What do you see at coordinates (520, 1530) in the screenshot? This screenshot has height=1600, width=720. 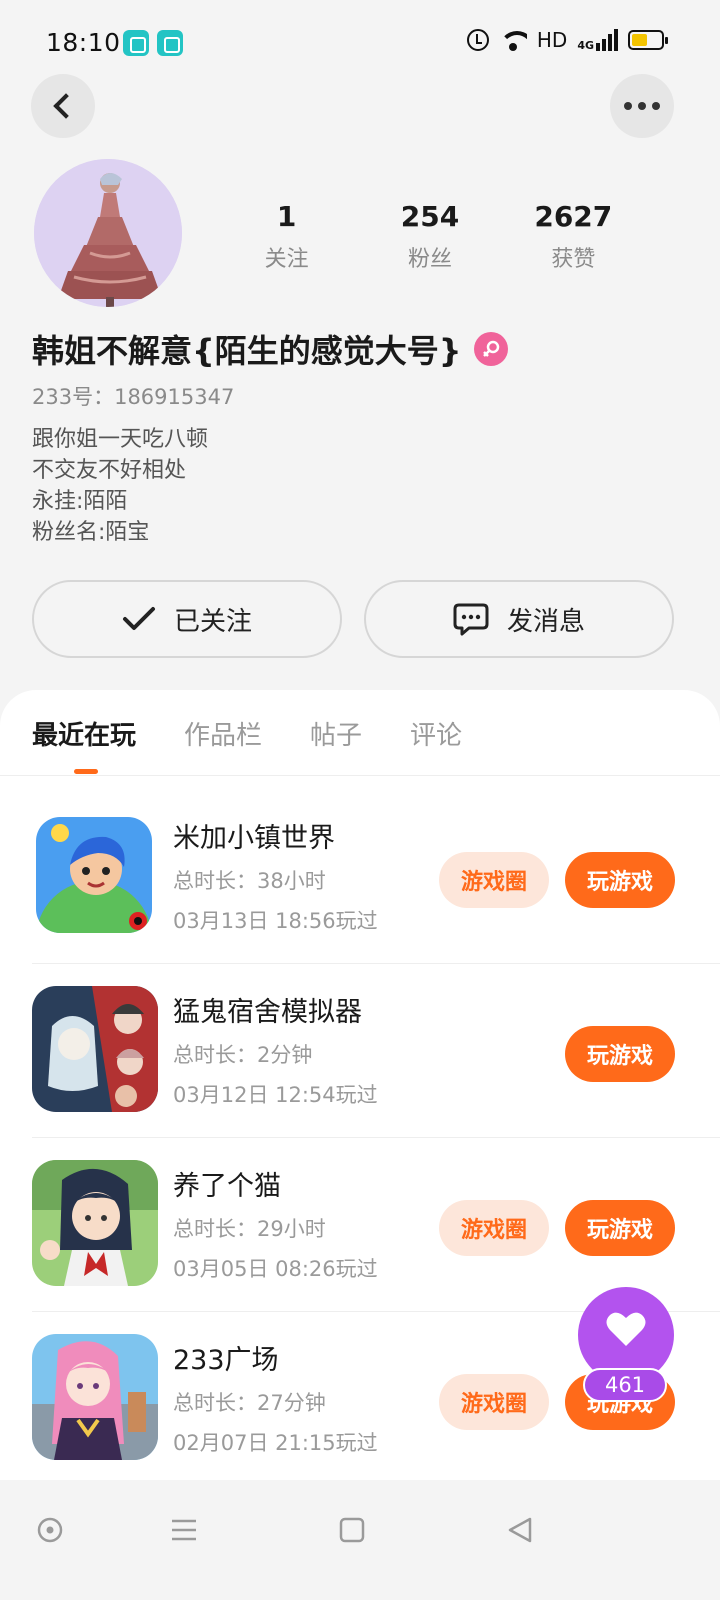 I see `nav-back-icon` at bounding box center [520, 1530].